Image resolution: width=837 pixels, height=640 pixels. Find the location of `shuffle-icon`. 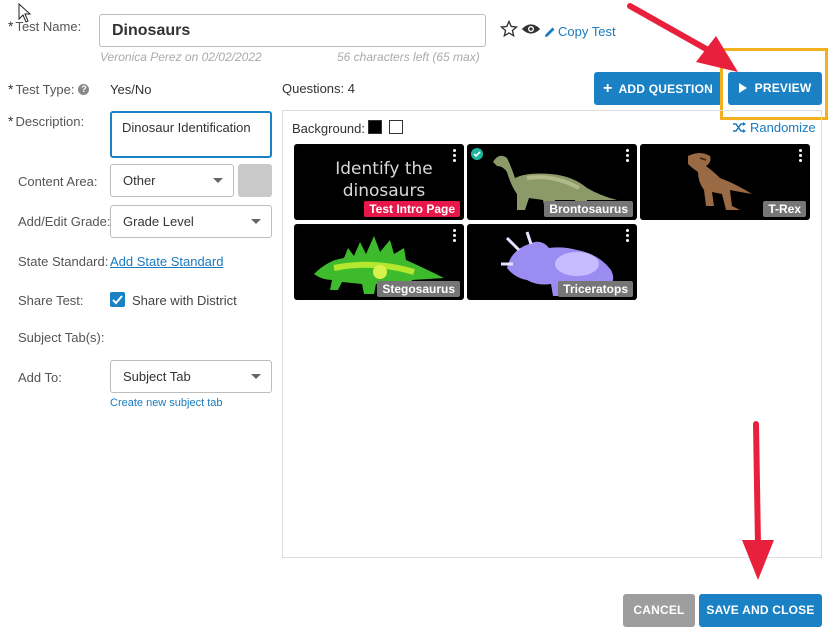

shuffle-icon is located at coordinates (739, 127).